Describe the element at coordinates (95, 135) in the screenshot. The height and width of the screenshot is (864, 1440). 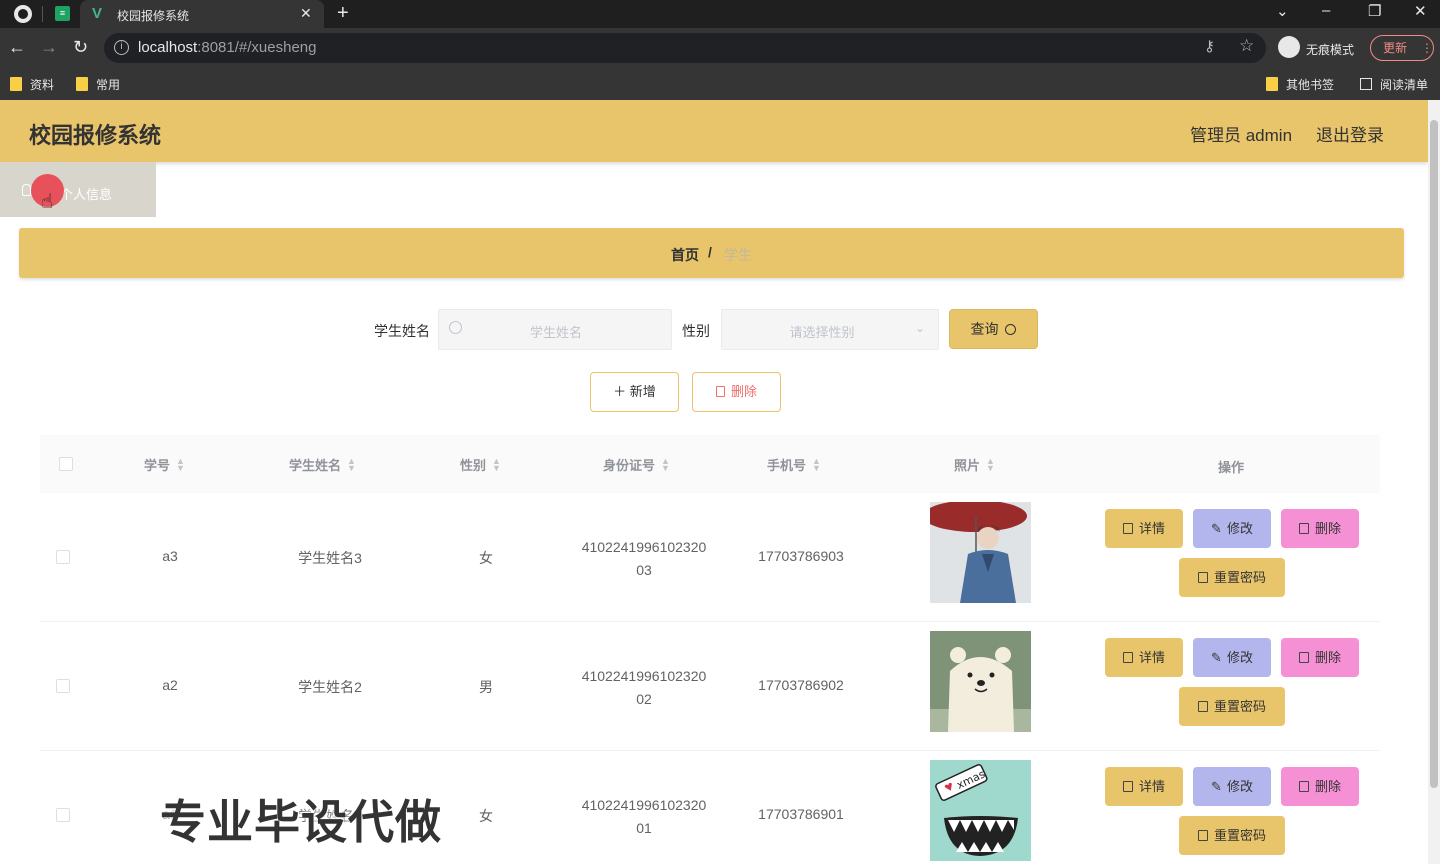
I see `app-title: 校园报修系统` at that location.